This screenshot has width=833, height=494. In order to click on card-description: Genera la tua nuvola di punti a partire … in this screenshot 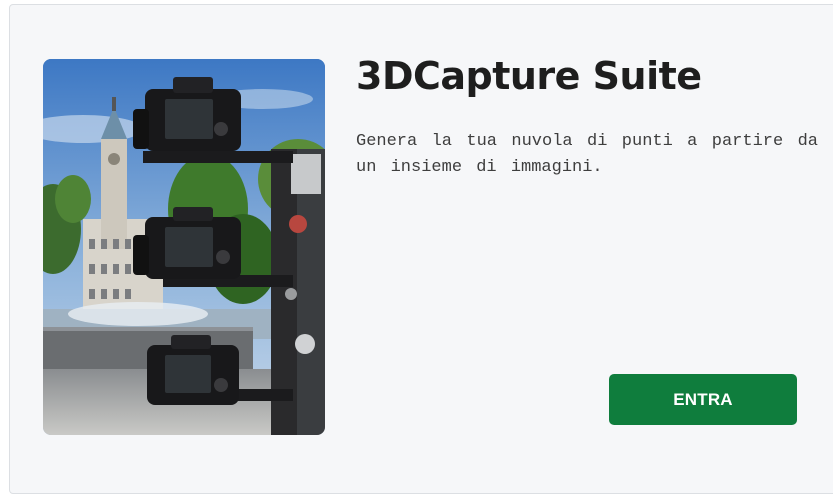, I will do `click(587, 154)`.